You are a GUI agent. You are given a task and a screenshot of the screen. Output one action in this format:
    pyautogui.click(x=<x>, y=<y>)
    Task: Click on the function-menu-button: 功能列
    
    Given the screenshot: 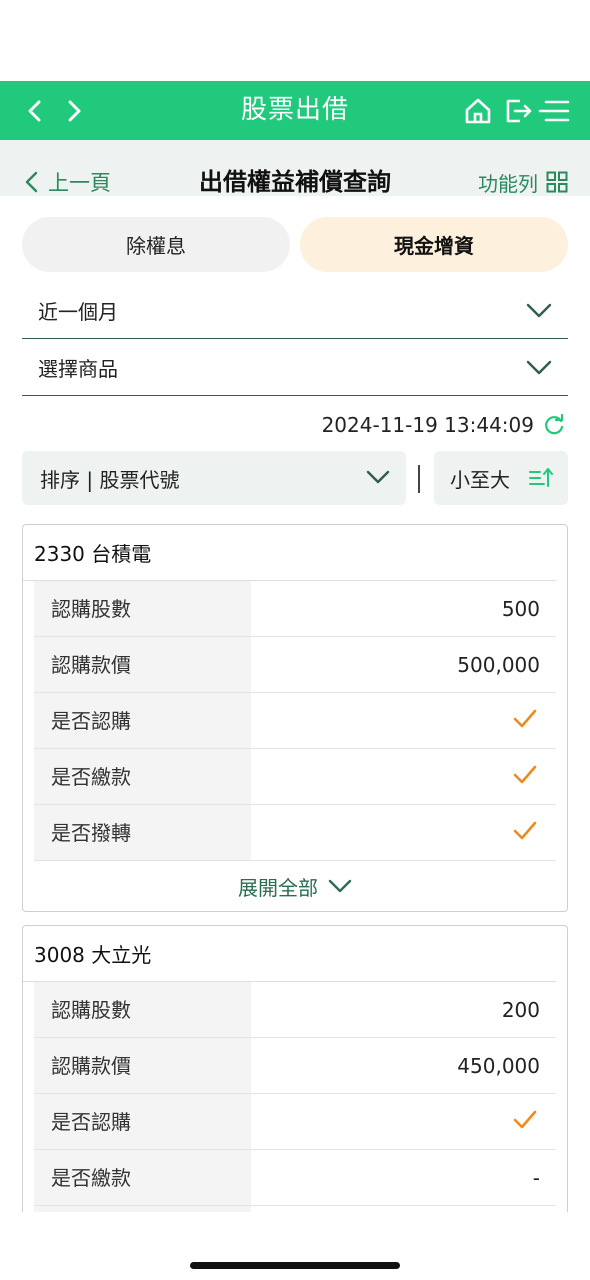 What is the action you would take?
    pyautogui.click(x=523, y=182)
    